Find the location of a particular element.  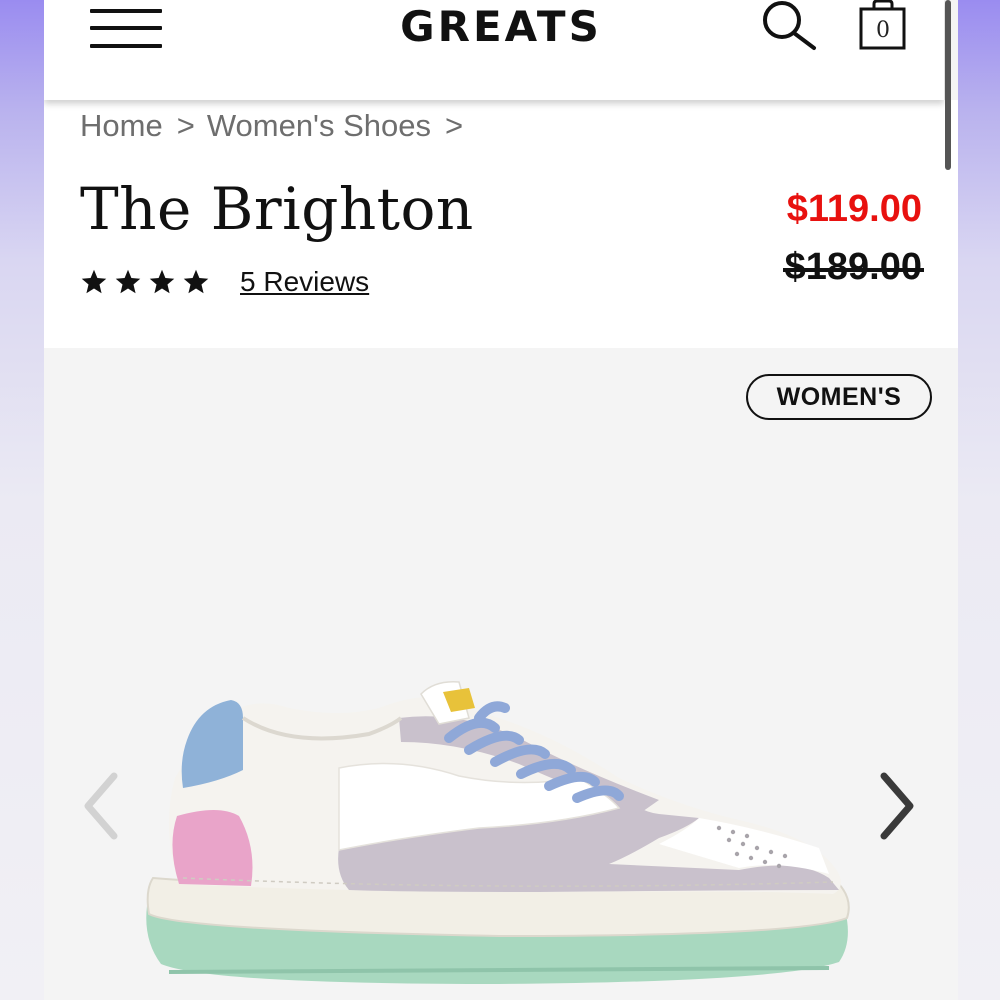

strikethrough-line is located at coordinates (853, 270).